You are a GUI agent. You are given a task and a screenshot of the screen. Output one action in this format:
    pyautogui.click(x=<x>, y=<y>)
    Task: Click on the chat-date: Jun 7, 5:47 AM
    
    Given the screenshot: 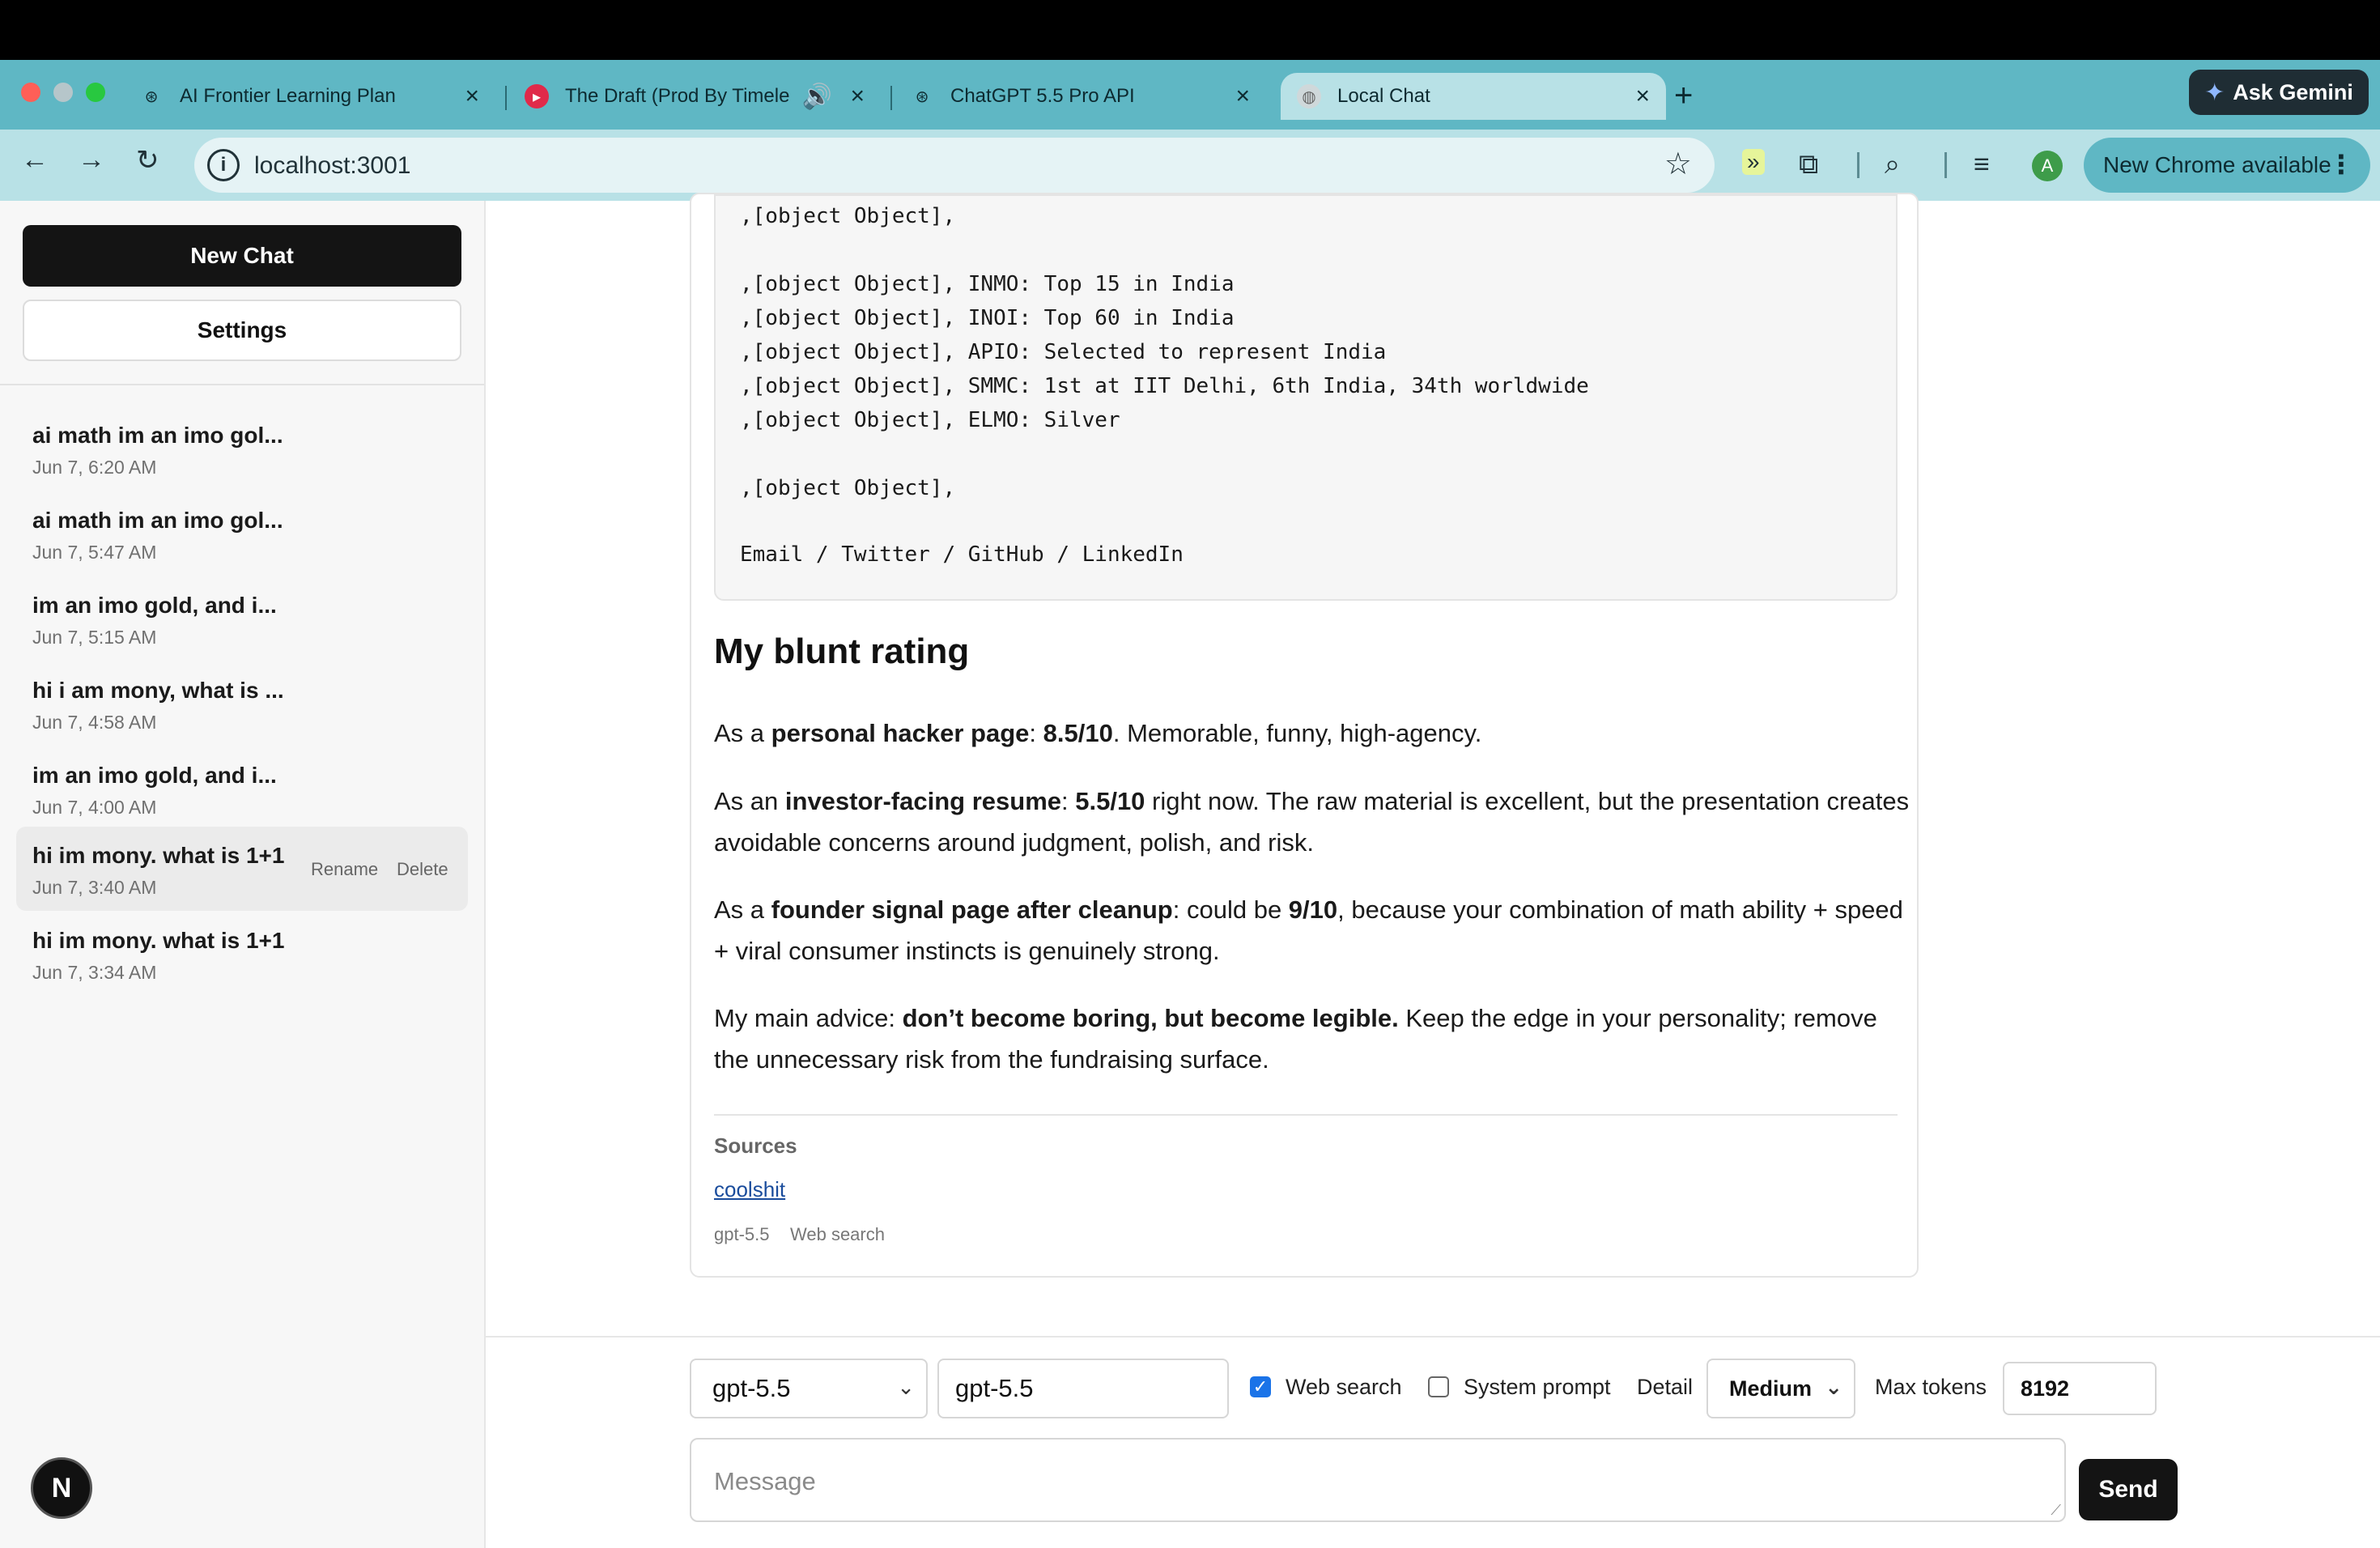 What is the action you would take?
    pyautogui.click(x=94, y=552)
    